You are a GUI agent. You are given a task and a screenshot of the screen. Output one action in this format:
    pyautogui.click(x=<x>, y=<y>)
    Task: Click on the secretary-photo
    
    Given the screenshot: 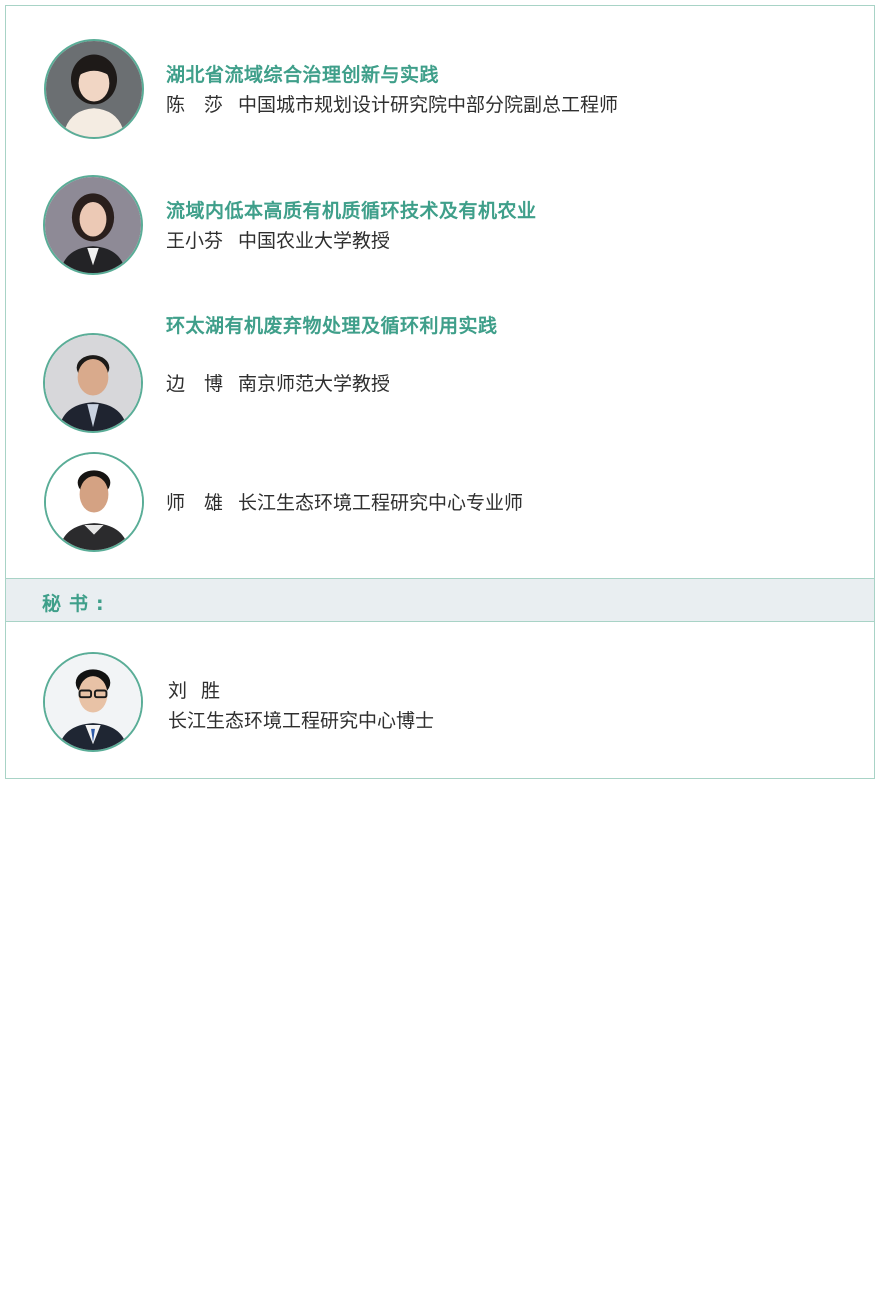 What is the action you would take?
    pyautogui.click(x=93, y=702)
    